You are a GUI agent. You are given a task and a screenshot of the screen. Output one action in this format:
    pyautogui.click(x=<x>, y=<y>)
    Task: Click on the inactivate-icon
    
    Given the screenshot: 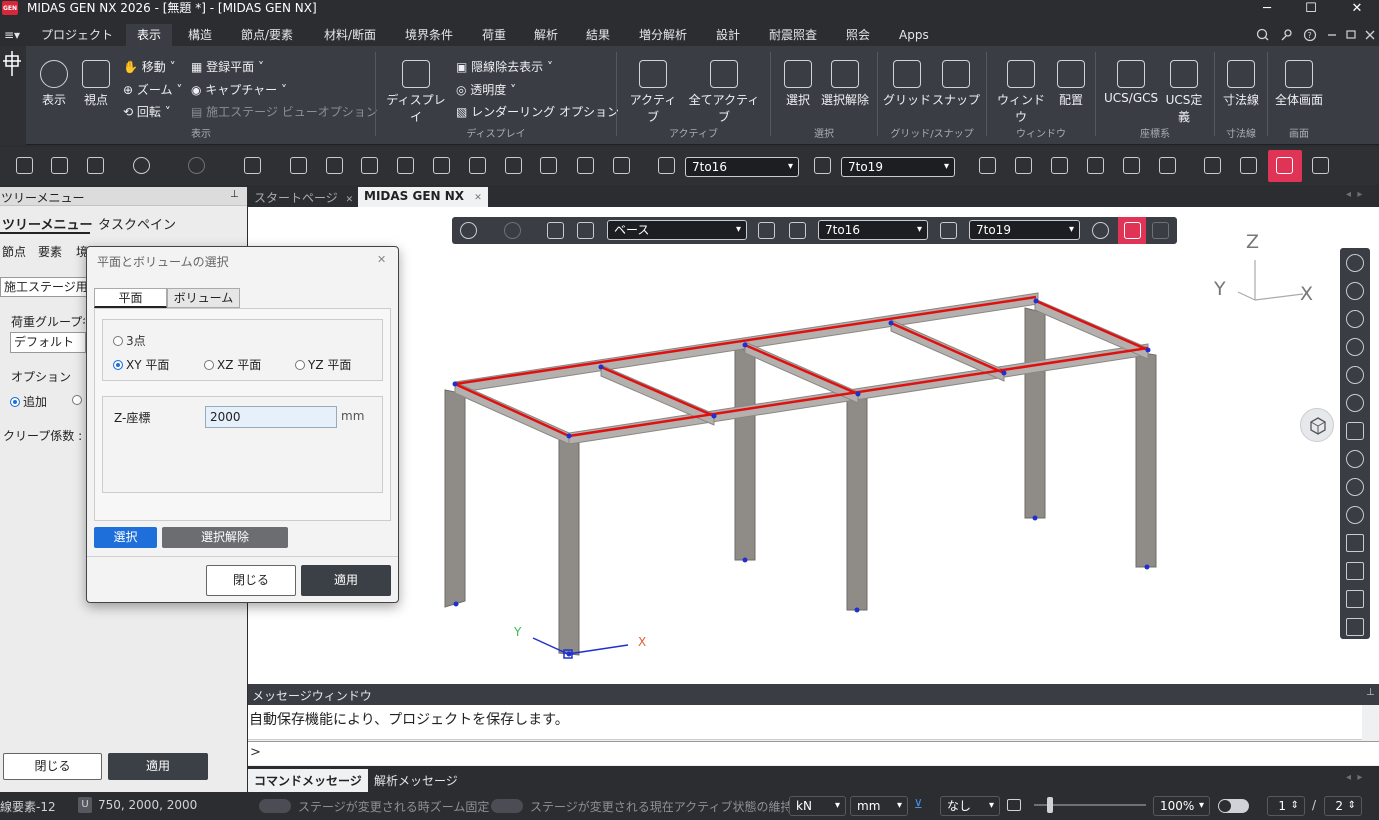 What is the action you would take?
    pyautogui.click(x=1023, y=165)
    